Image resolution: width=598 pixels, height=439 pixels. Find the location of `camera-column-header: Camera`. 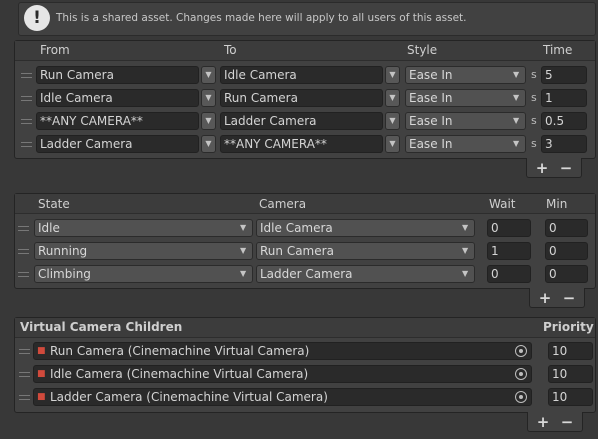

camera-column-header: Camera is located at coordinates (283, 204).